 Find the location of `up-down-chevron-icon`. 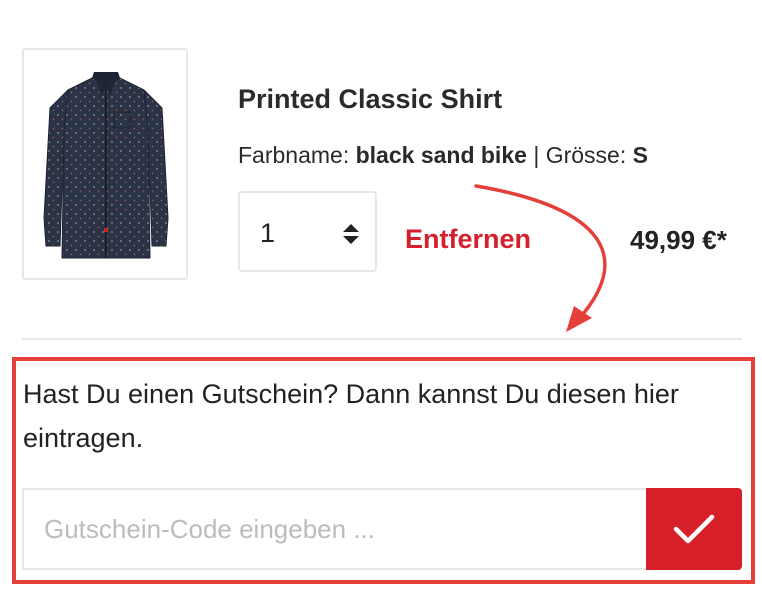

up-down-chevron-icon is located at coordinates (351, 234).